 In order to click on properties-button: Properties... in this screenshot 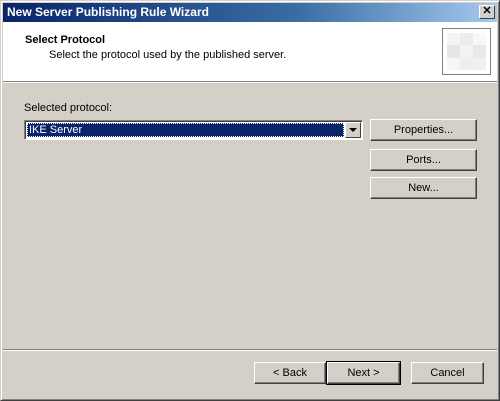, I will do `click(423, 130)`.